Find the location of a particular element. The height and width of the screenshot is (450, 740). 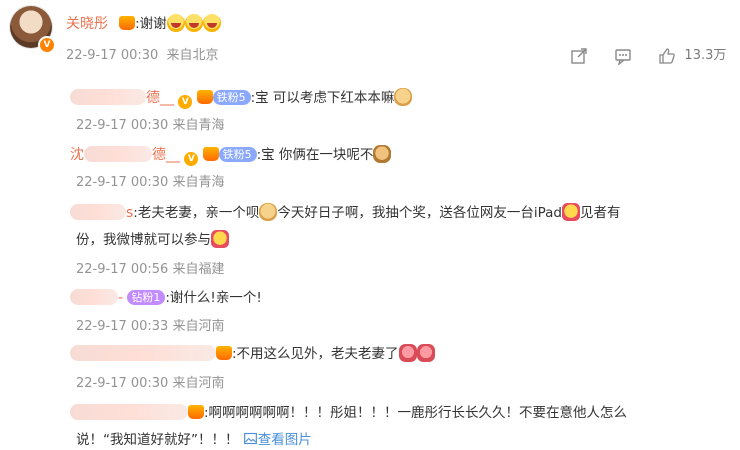

comment-row: 沈 德__ V 铁粉5:宝 你俩在一块呢不 is located at coordinates (231, 154).